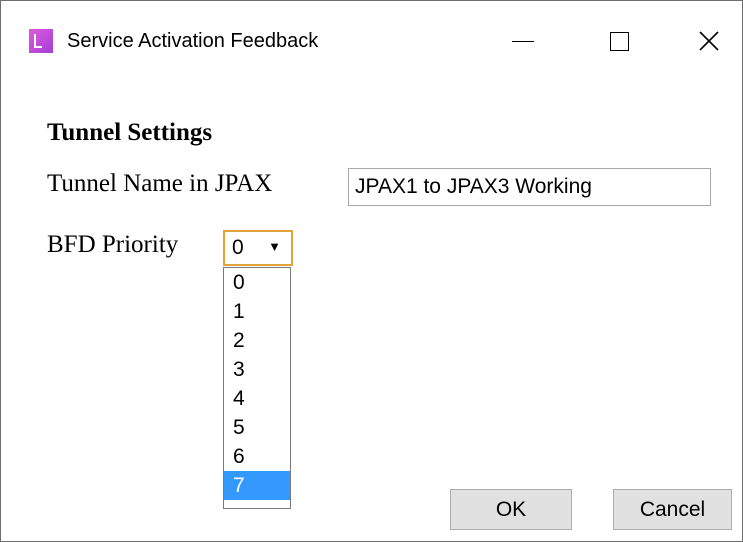 The width and height of the screenshot is (743, 542). Describe the element at coordinates (238, 247) in the screenshot. I see `bfd-priority-value: 0` at that location.